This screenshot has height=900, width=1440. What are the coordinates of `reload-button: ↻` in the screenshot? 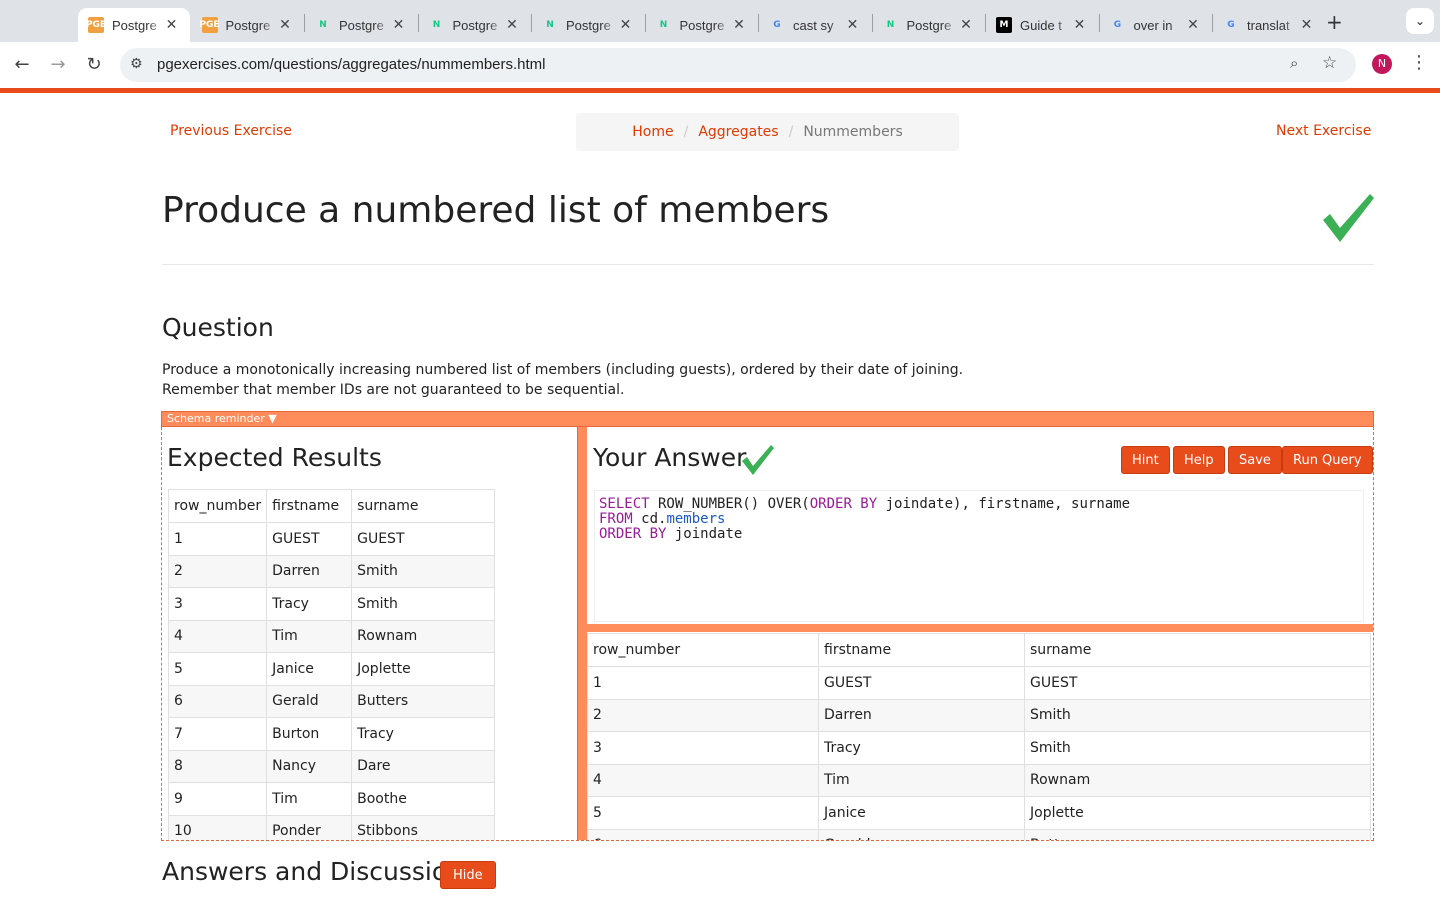 It's located at (94, 65).